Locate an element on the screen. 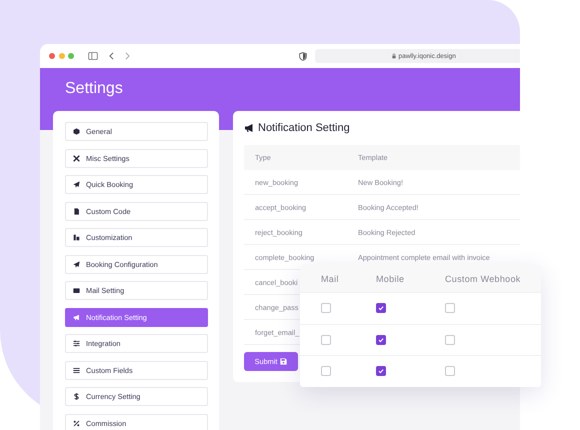  list-icon is located at coordinates (76, 370).